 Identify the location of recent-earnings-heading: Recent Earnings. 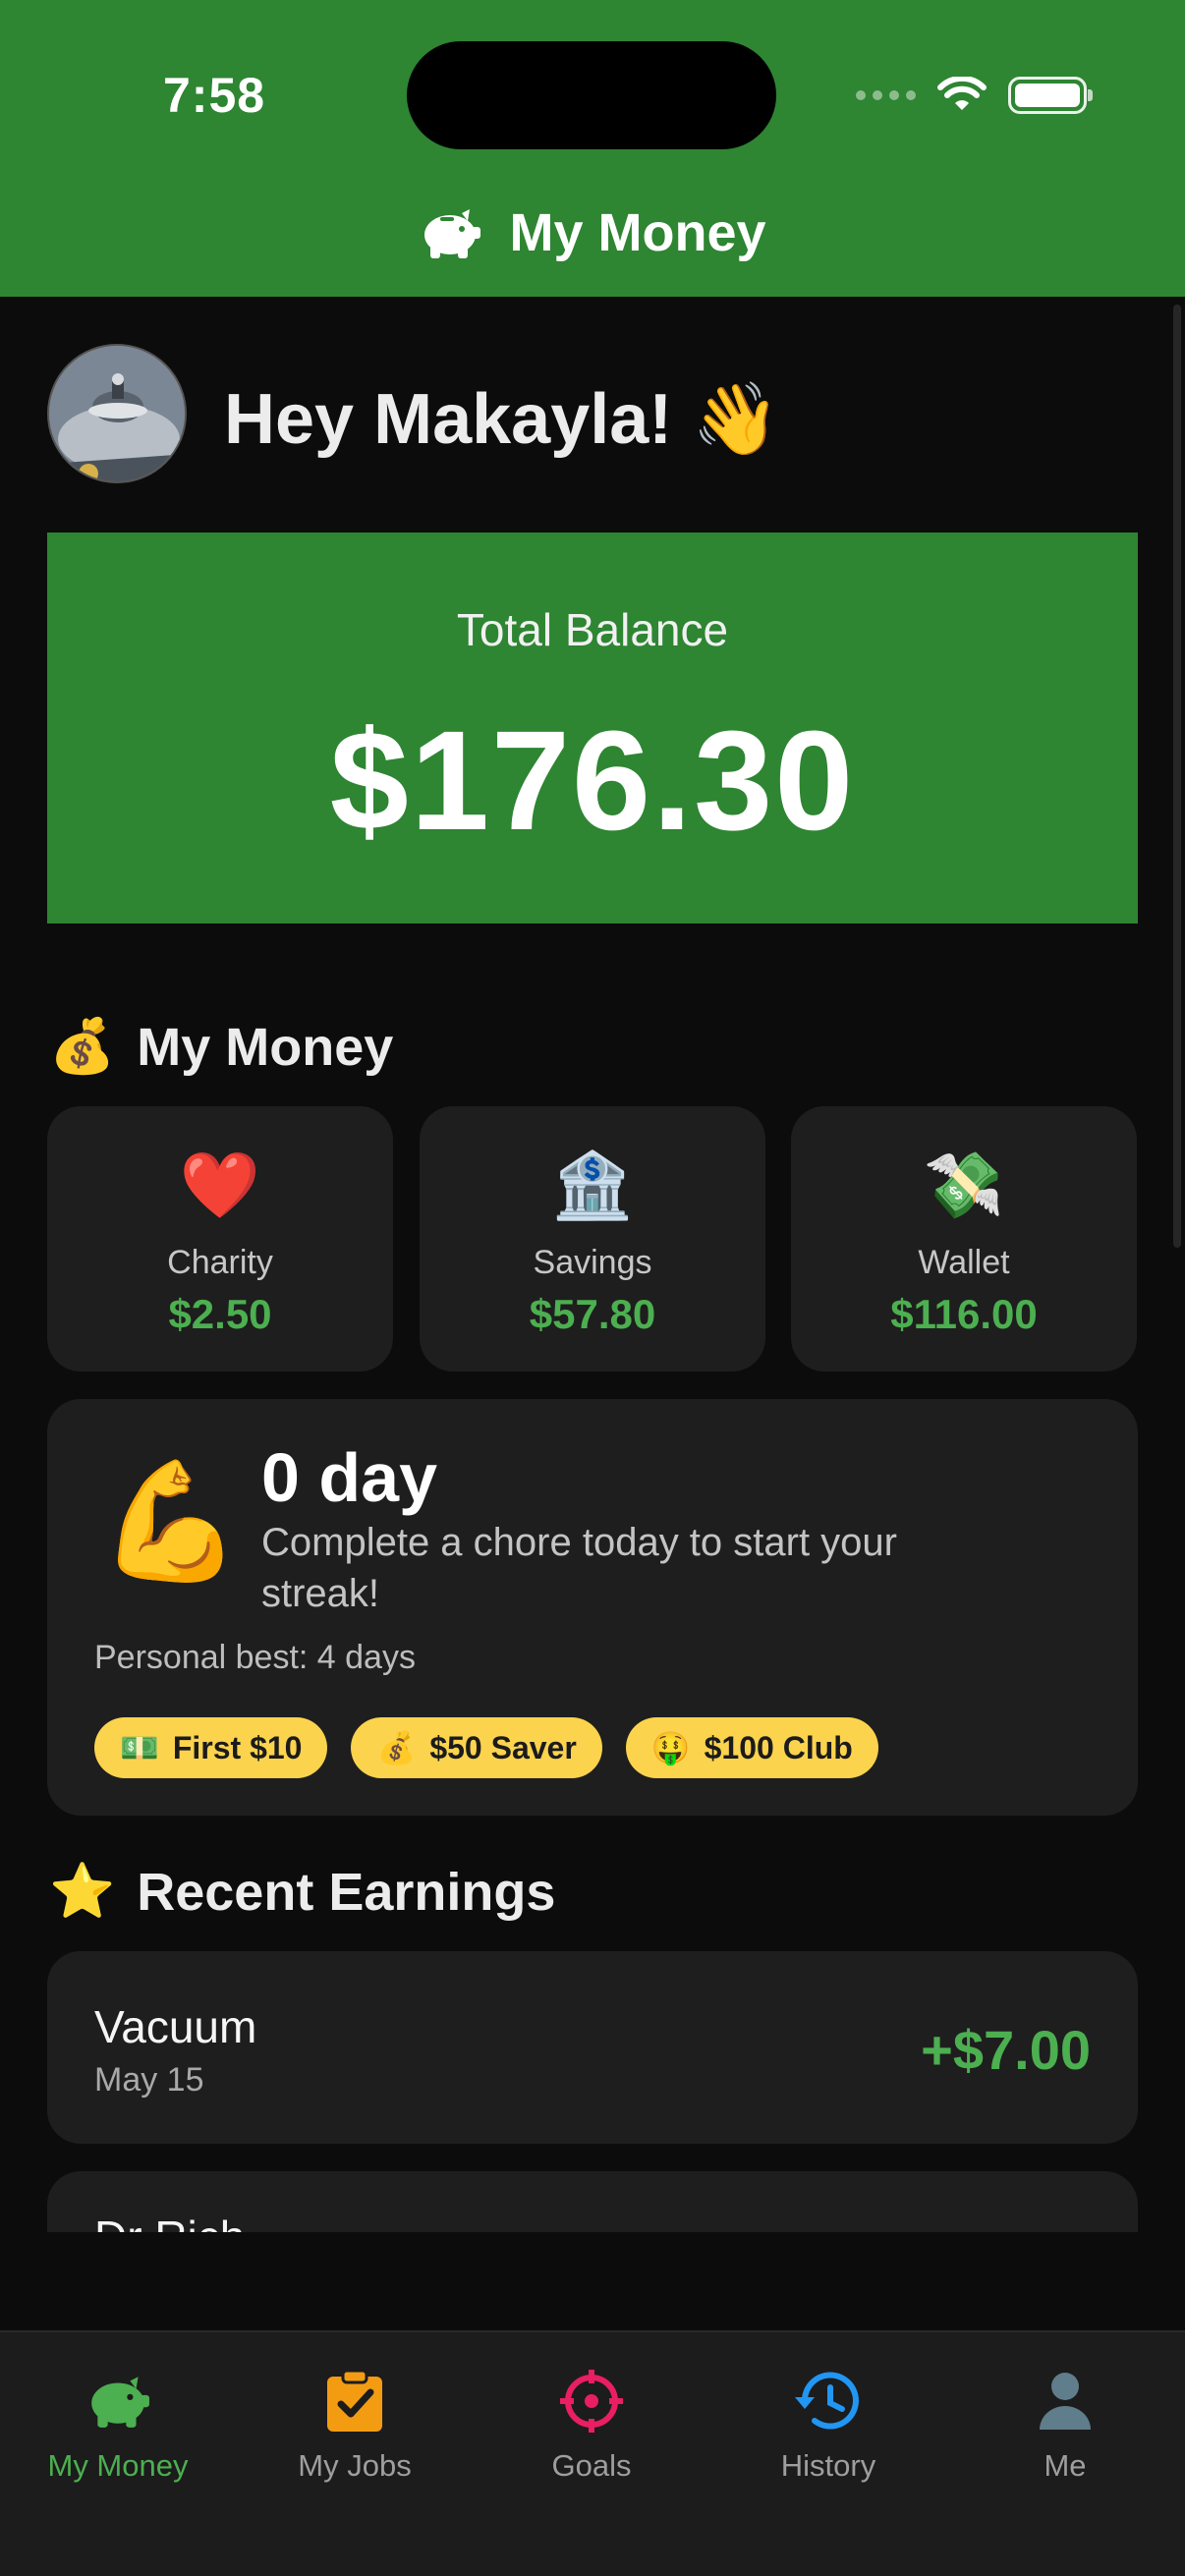
(347, 1892).